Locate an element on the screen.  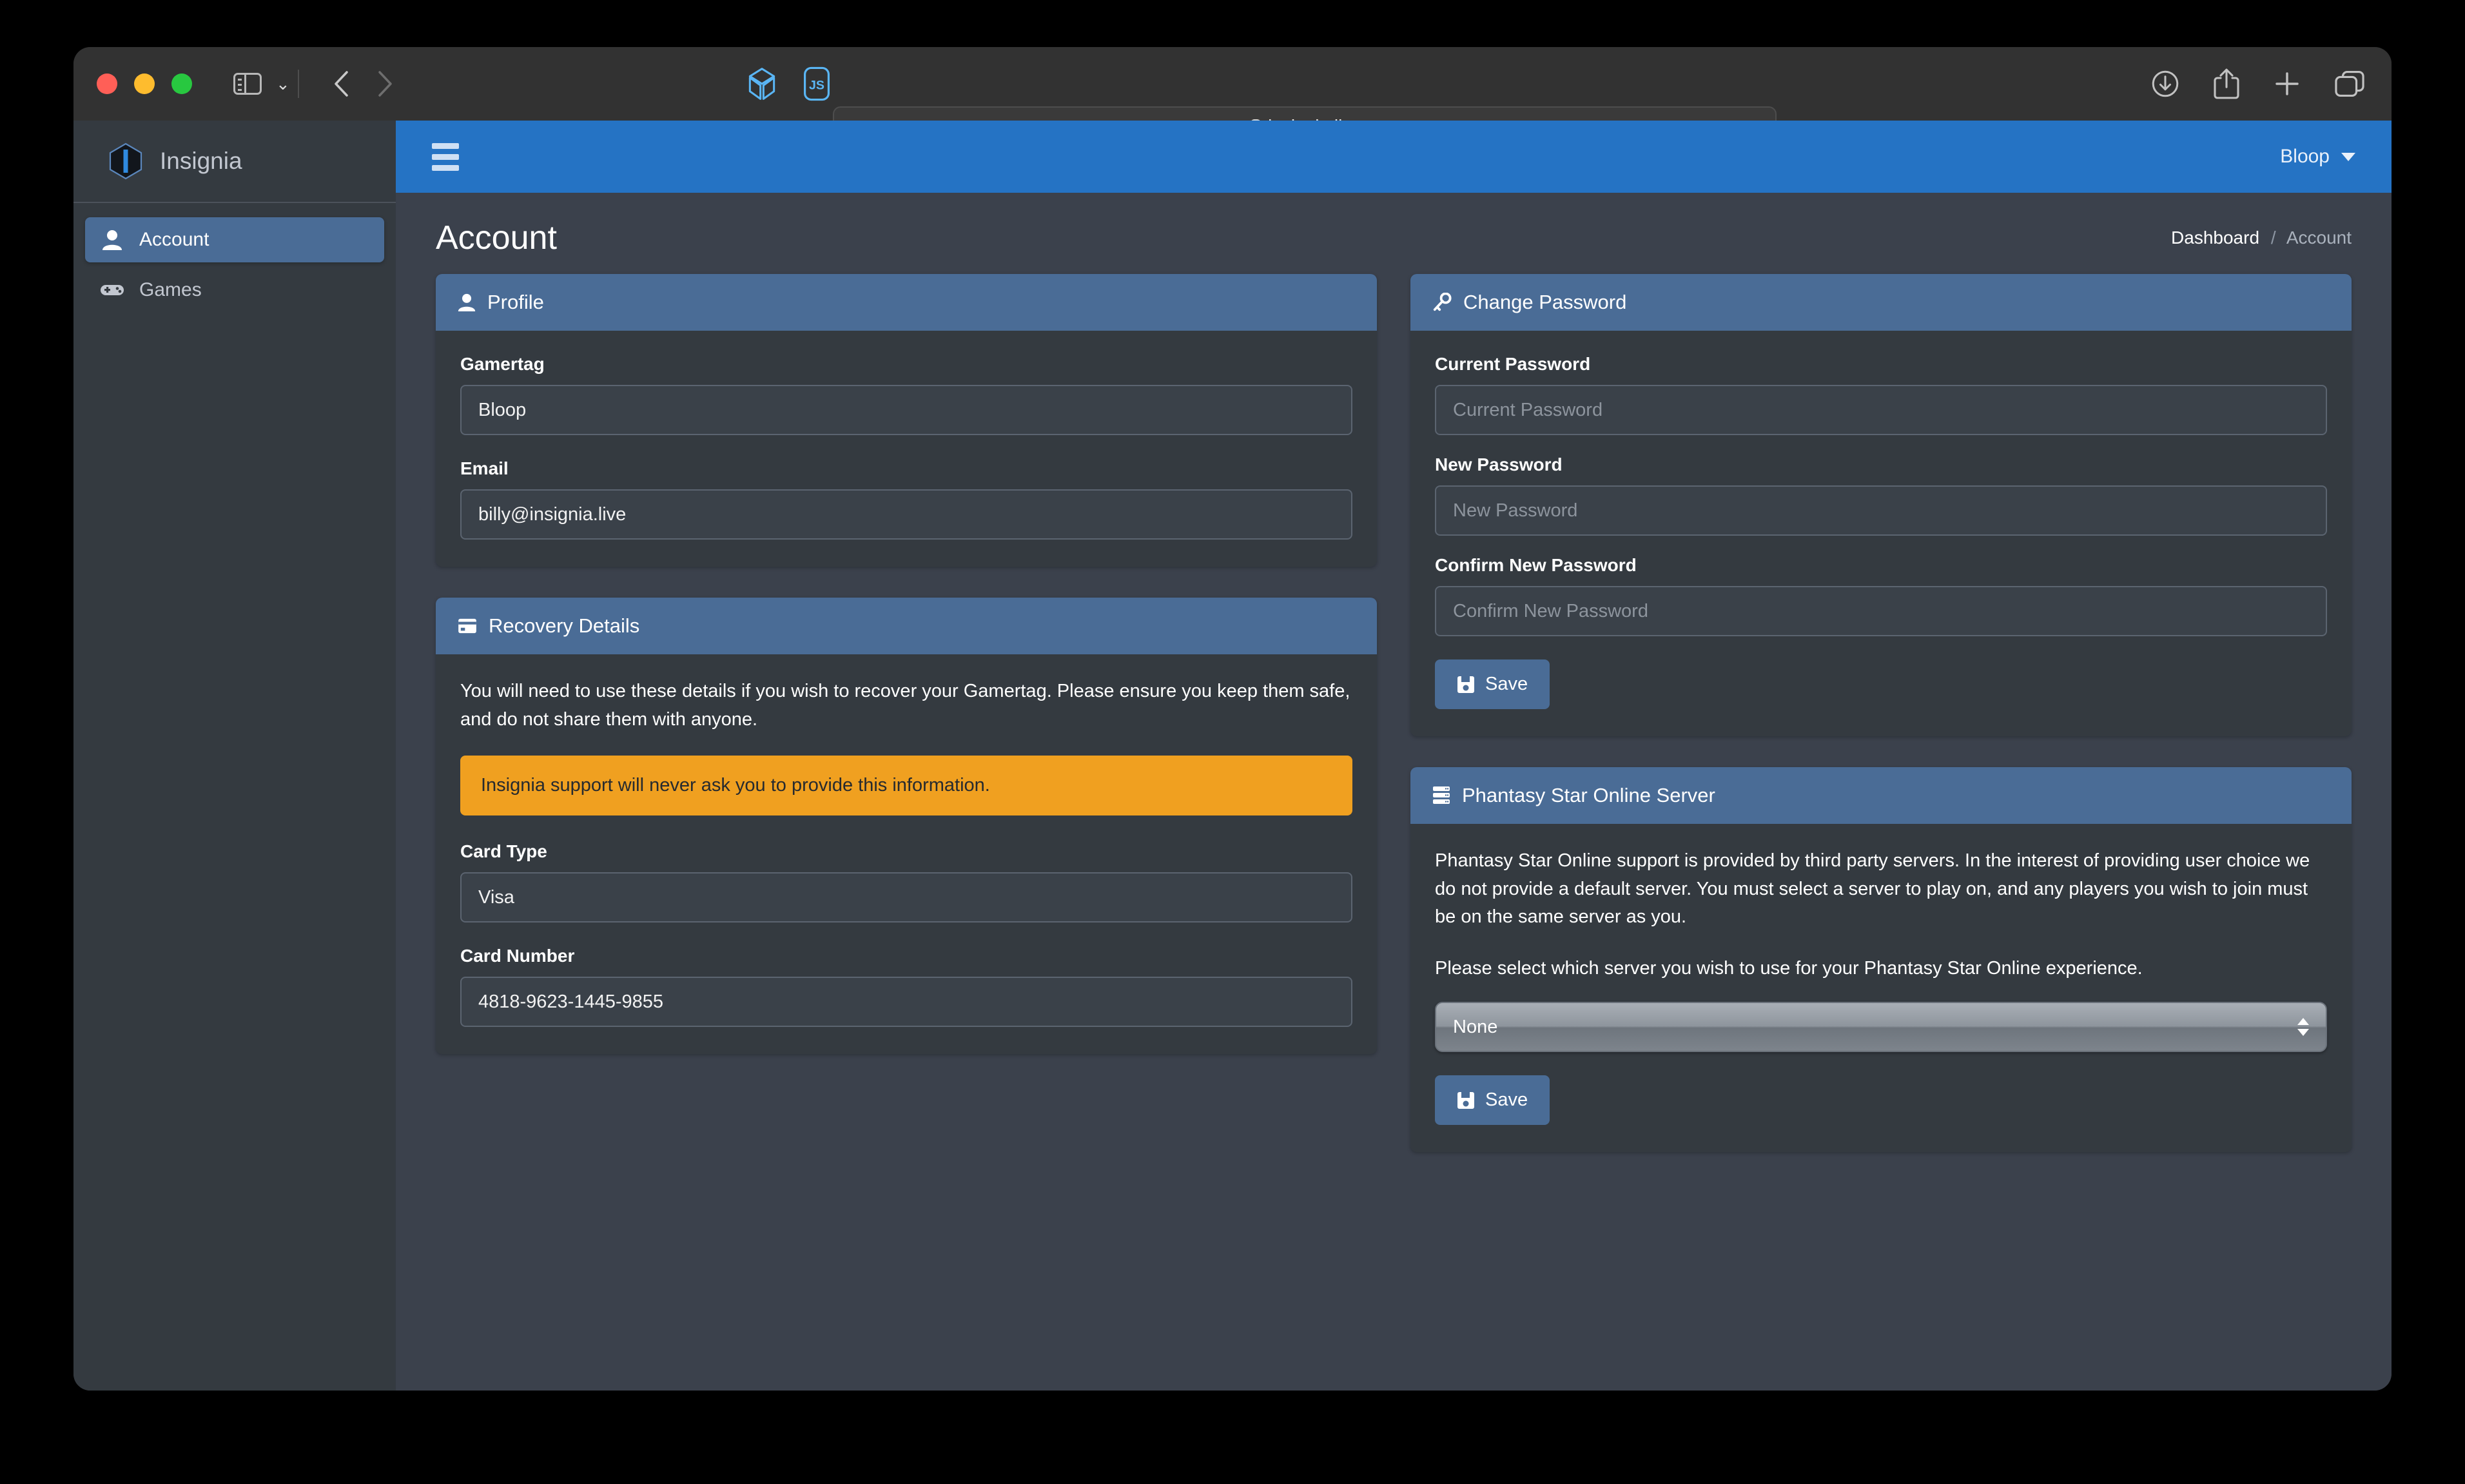
user-menu: Bloop is located at coordinates (2317, 157).